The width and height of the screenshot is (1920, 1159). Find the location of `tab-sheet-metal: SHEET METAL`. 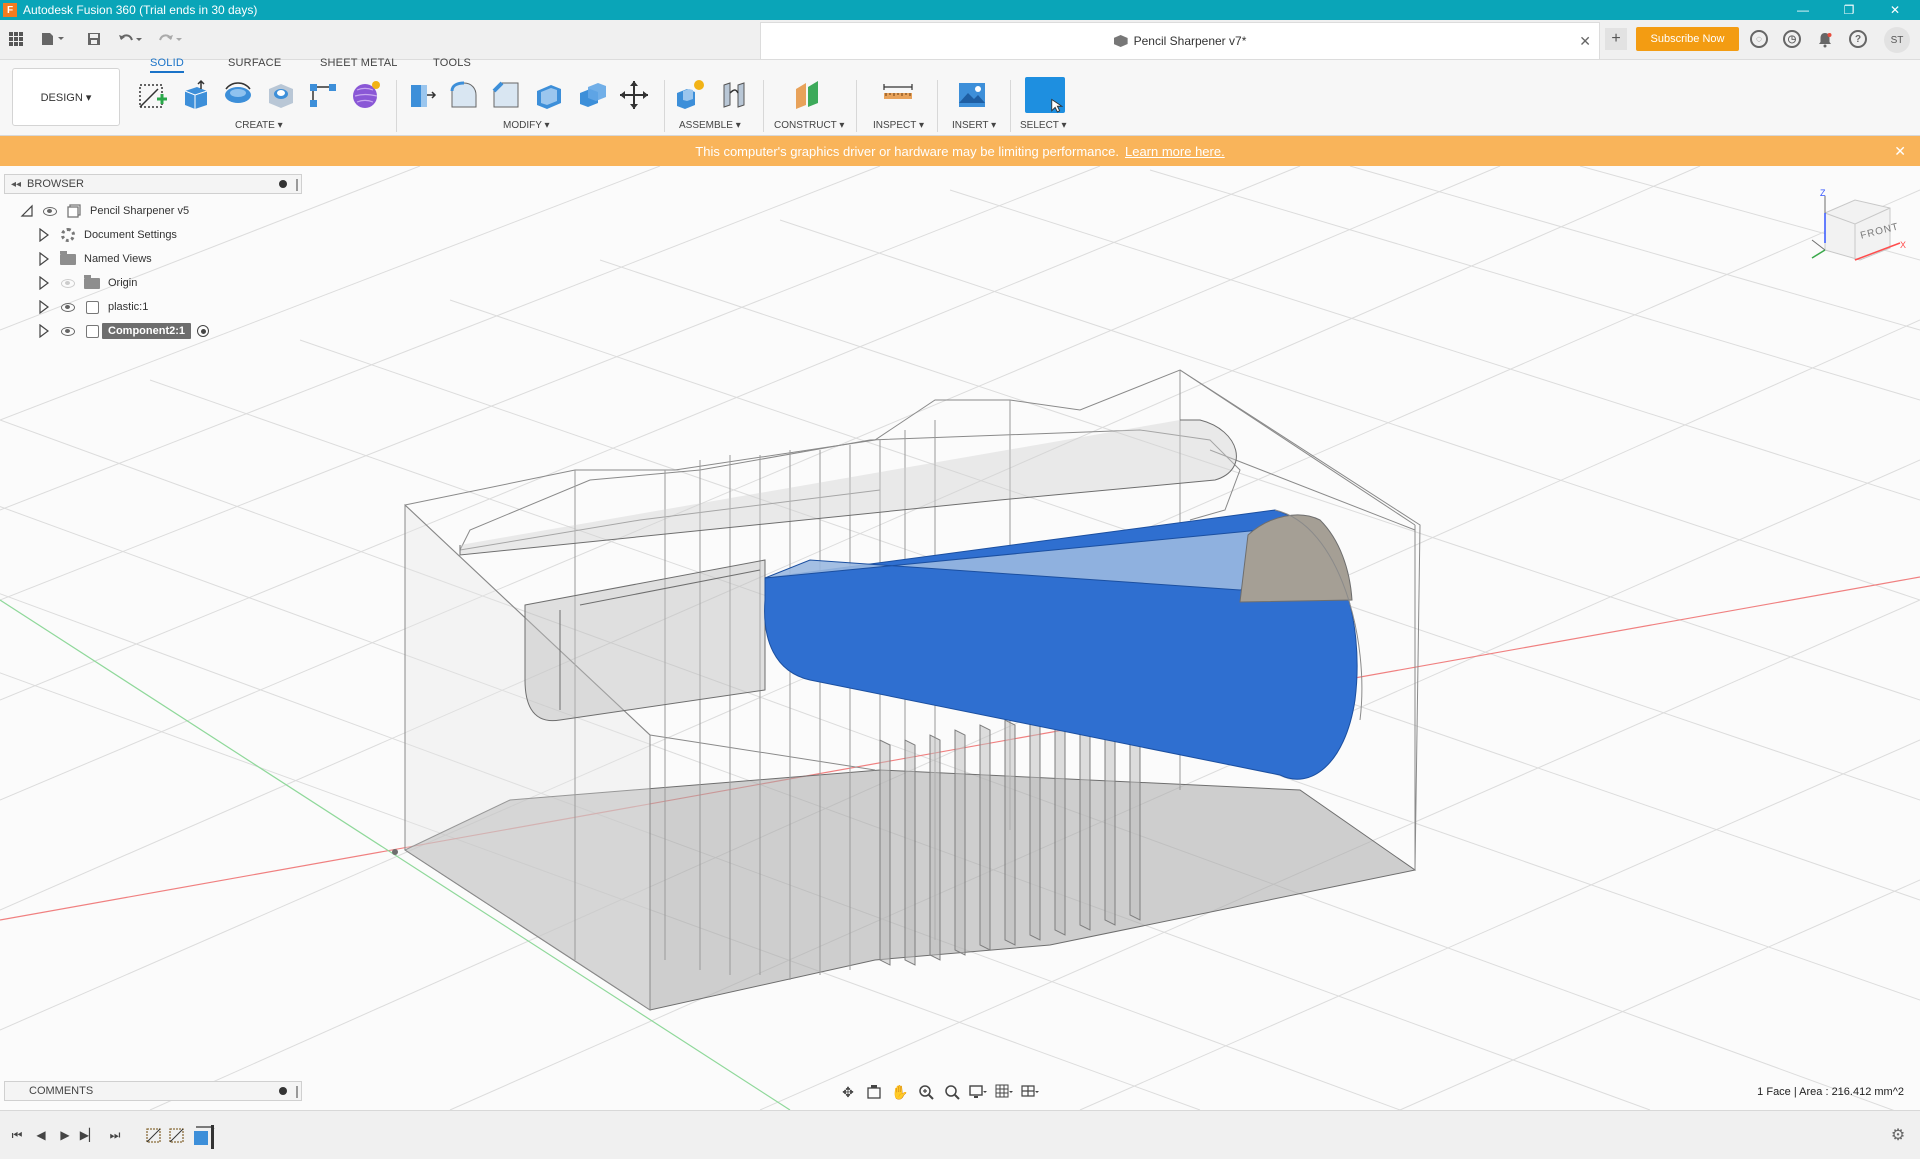

tab-sheet-metal: SHEET METAL is located at coordinates (359, 65).